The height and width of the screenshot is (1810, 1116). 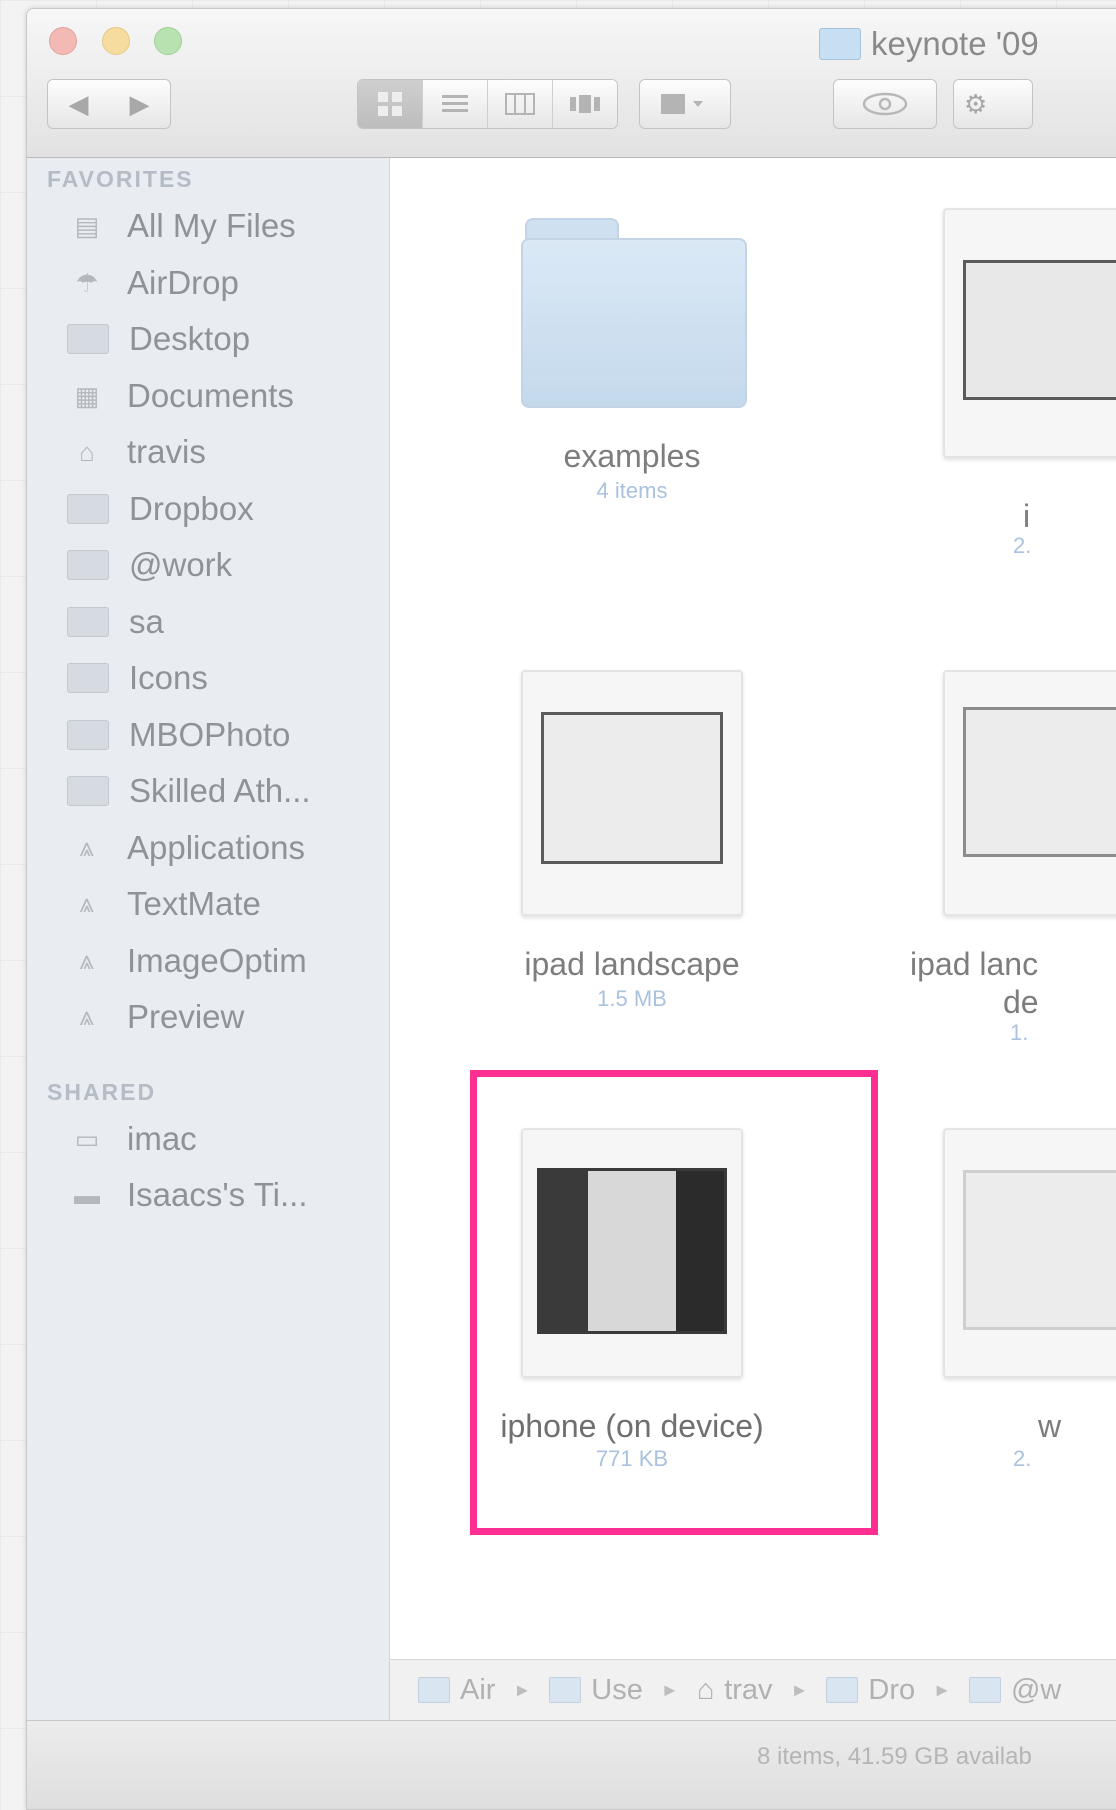 I want to click on display-icon: ▭, so click(x=87, y=1138).